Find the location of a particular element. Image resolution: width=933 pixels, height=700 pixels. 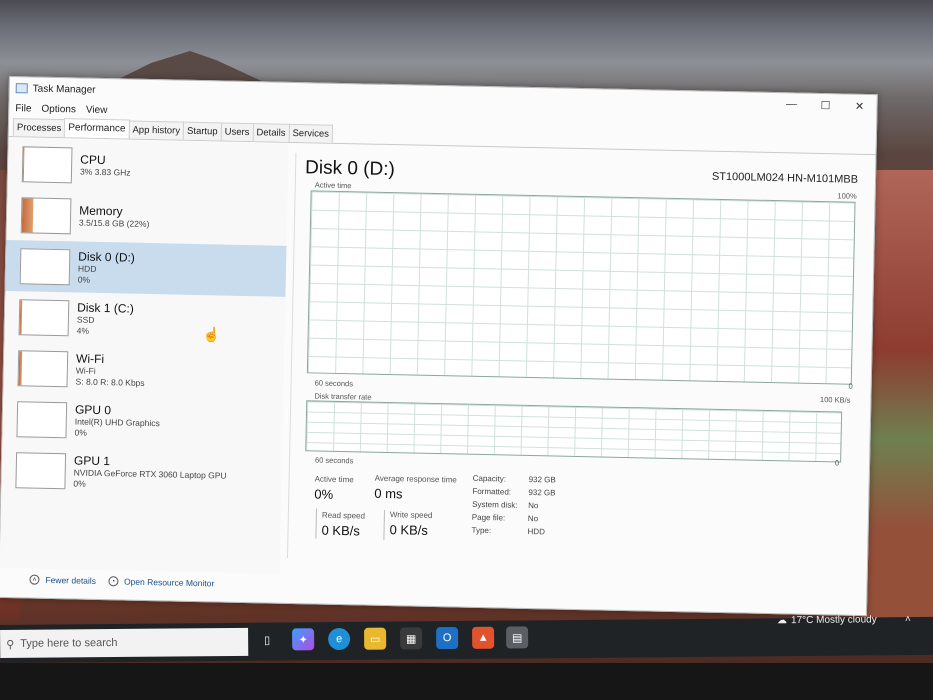

transfer-rate-graph is located at coordinates (574, 431).